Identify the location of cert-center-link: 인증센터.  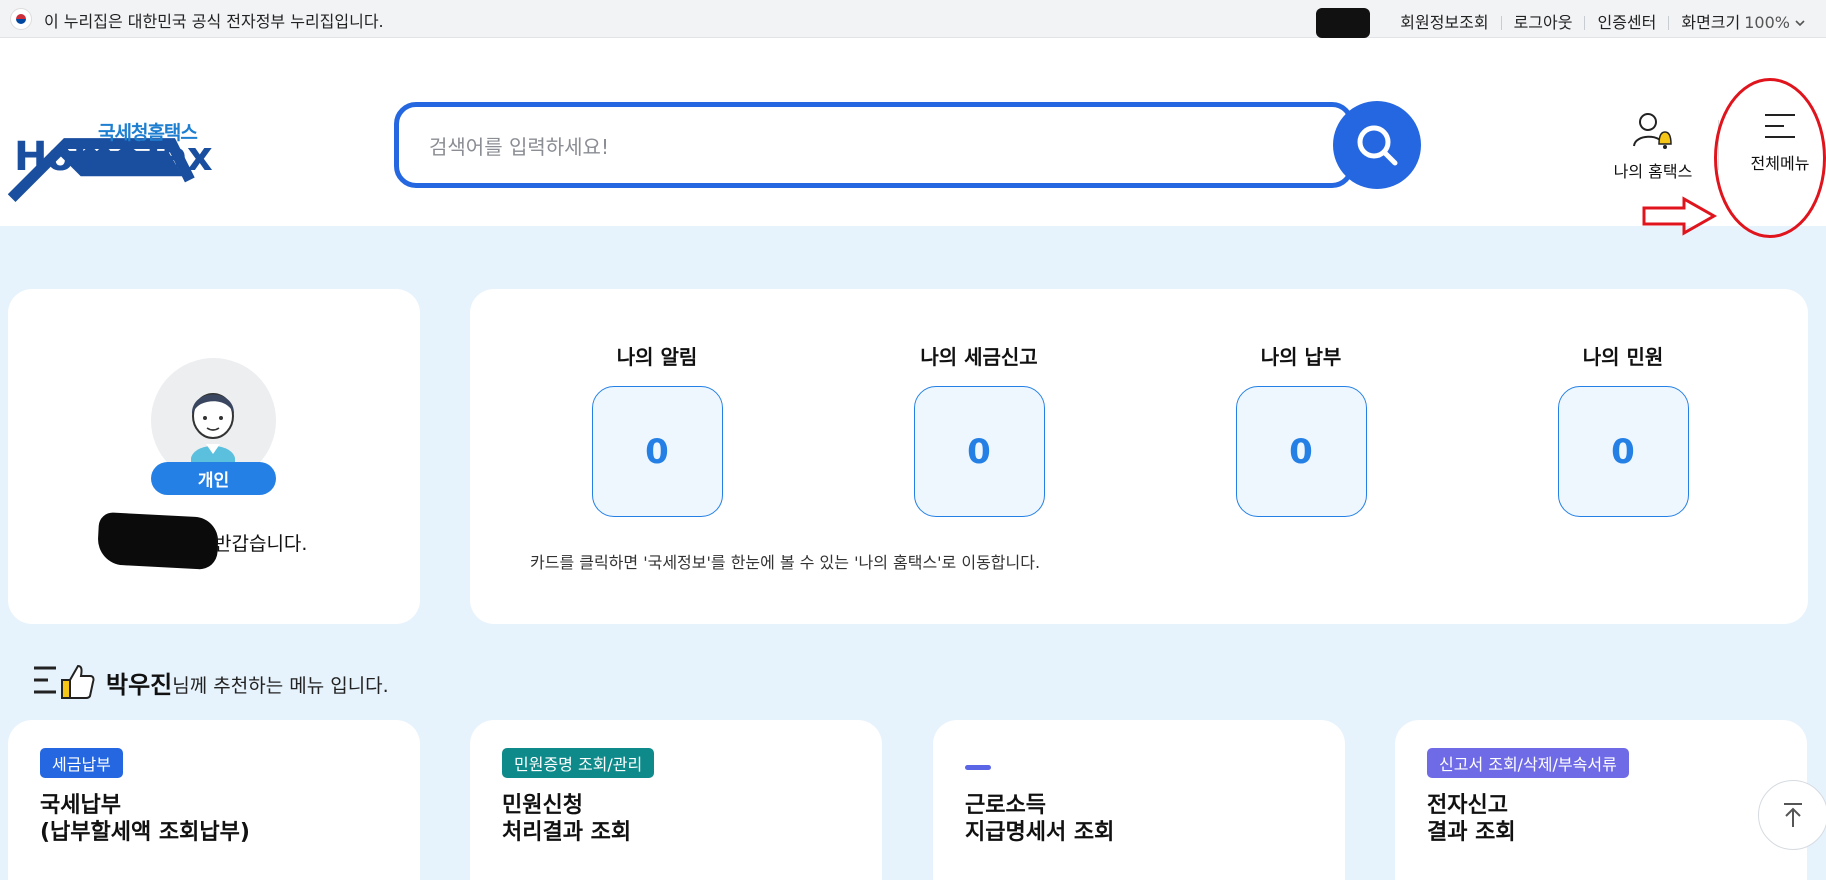
(1626, 23).